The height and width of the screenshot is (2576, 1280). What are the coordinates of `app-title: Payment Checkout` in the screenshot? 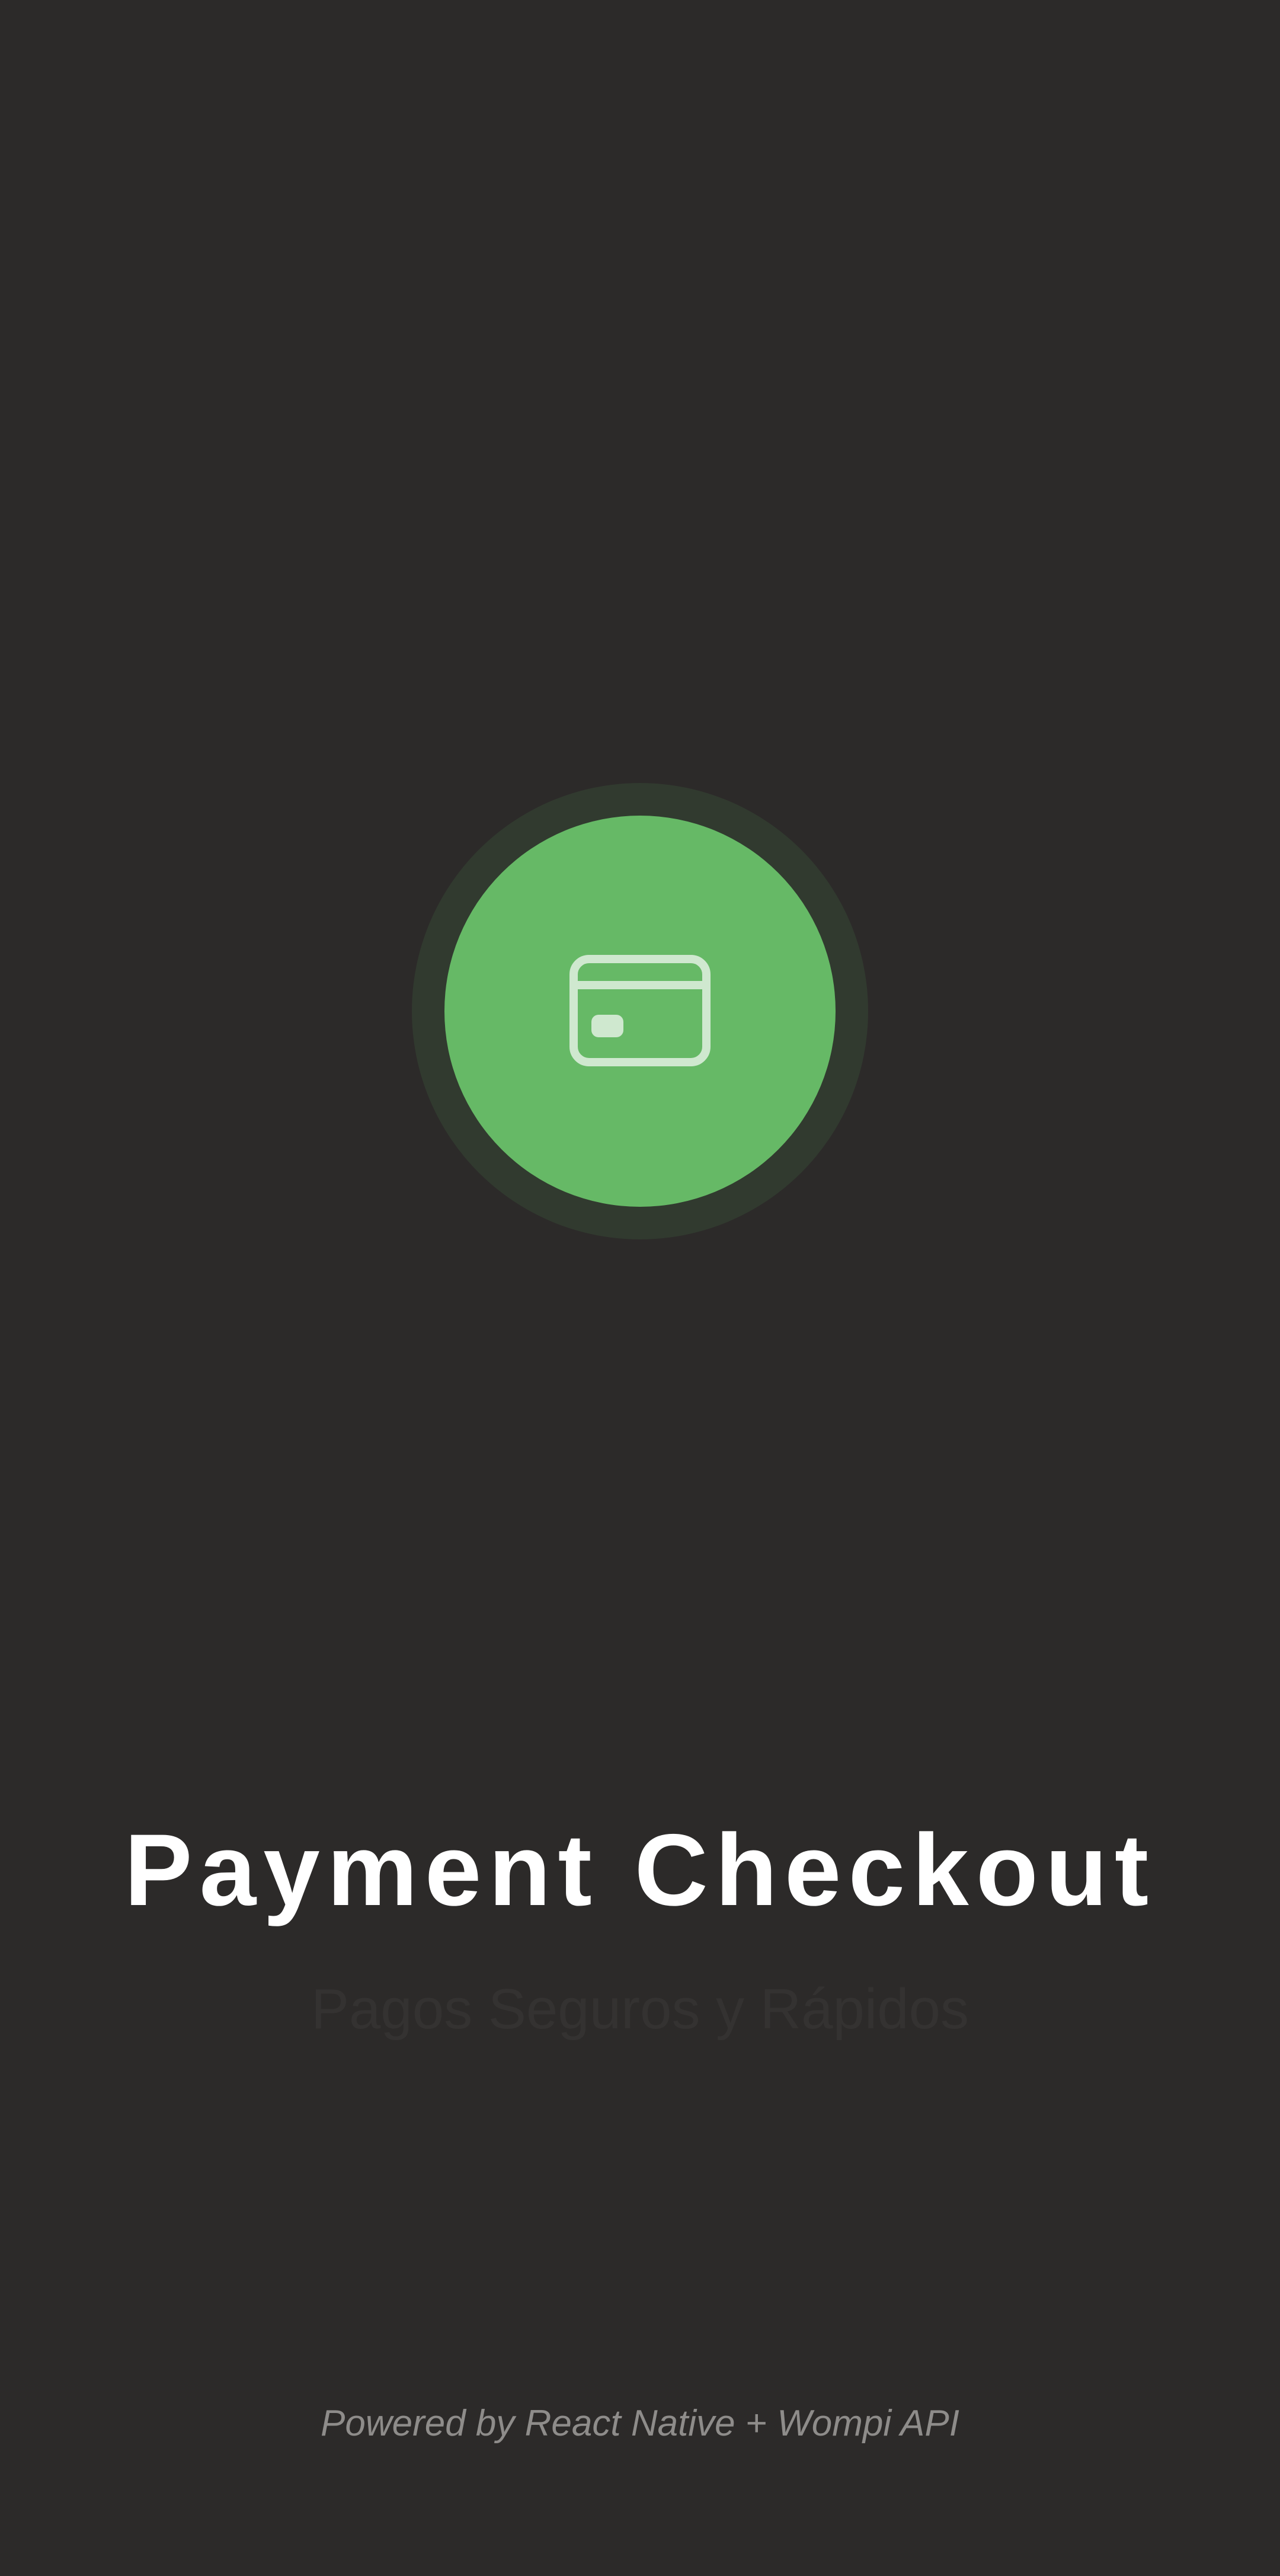 It's located at (640, 1870).